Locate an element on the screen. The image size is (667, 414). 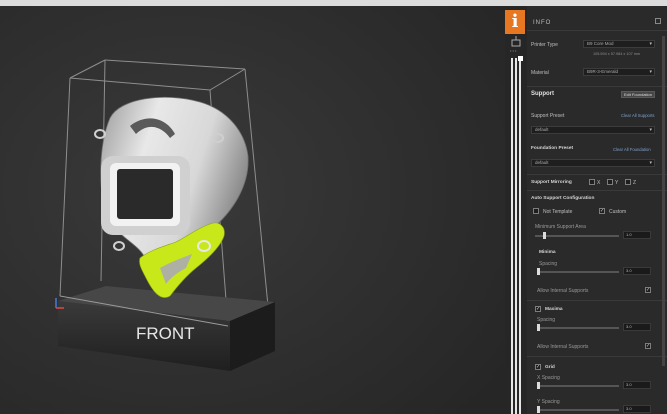
printer-dims: 105.594 x 57.984 x 107 mm is located at coordinates (617, 54).